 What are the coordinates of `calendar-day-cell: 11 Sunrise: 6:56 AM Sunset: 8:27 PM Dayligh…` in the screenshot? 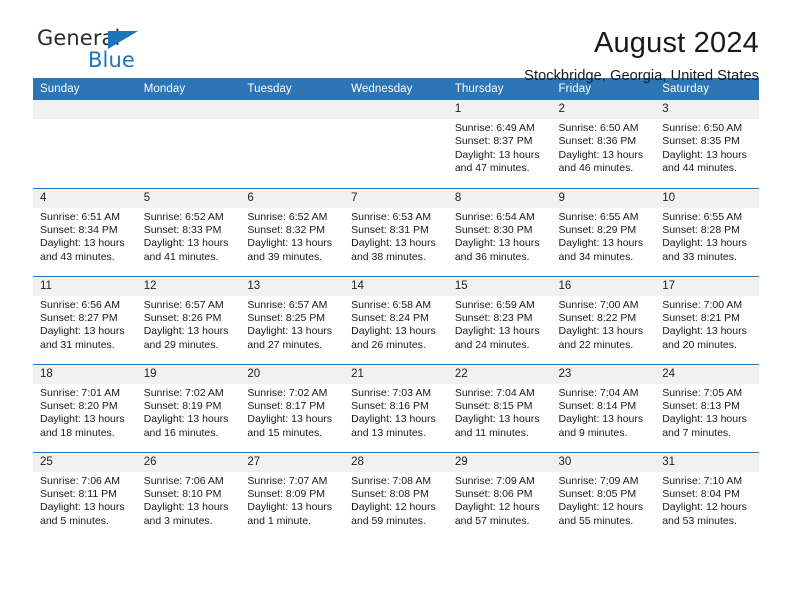 It's located at (85, 319).